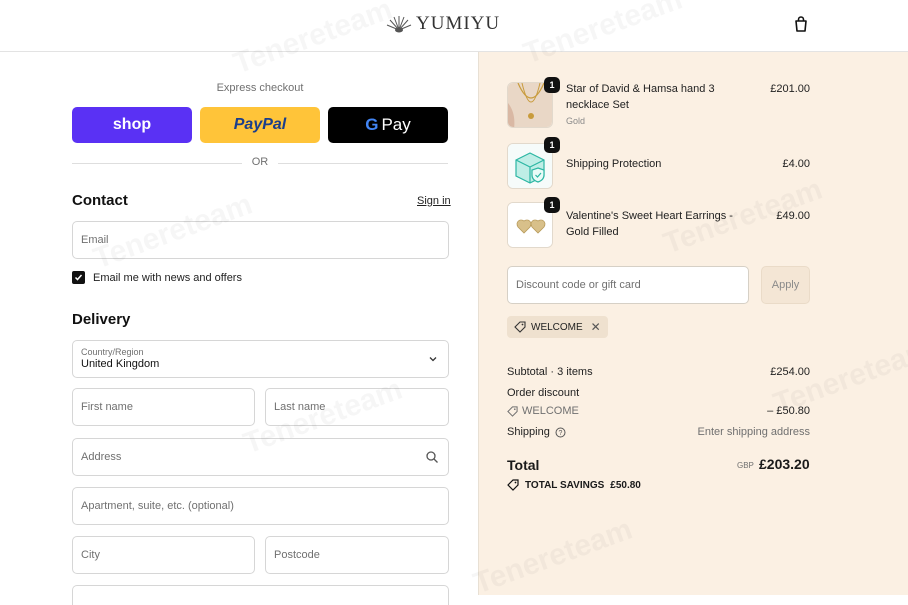 The width and height of the screenshot is (908, 605). I want to click on total-savings-row: TOTAL SAVINGS £50.80, so click(574, 485).